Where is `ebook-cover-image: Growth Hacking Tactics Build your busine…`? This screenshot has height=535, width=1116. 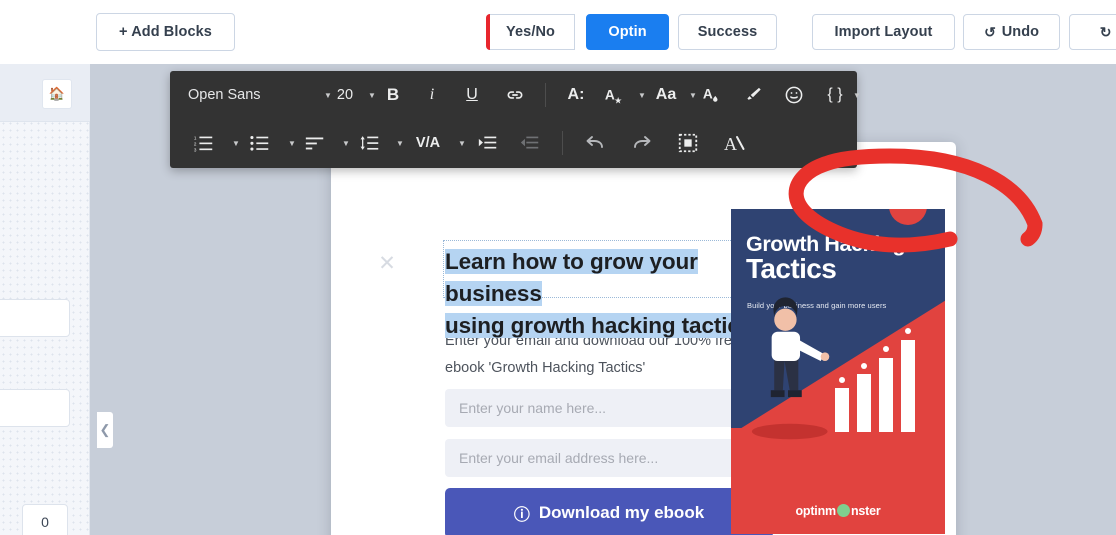 ebook-cover-image: Growth Hacking Tactics Build your busine… is located at coordinates (838, 371).